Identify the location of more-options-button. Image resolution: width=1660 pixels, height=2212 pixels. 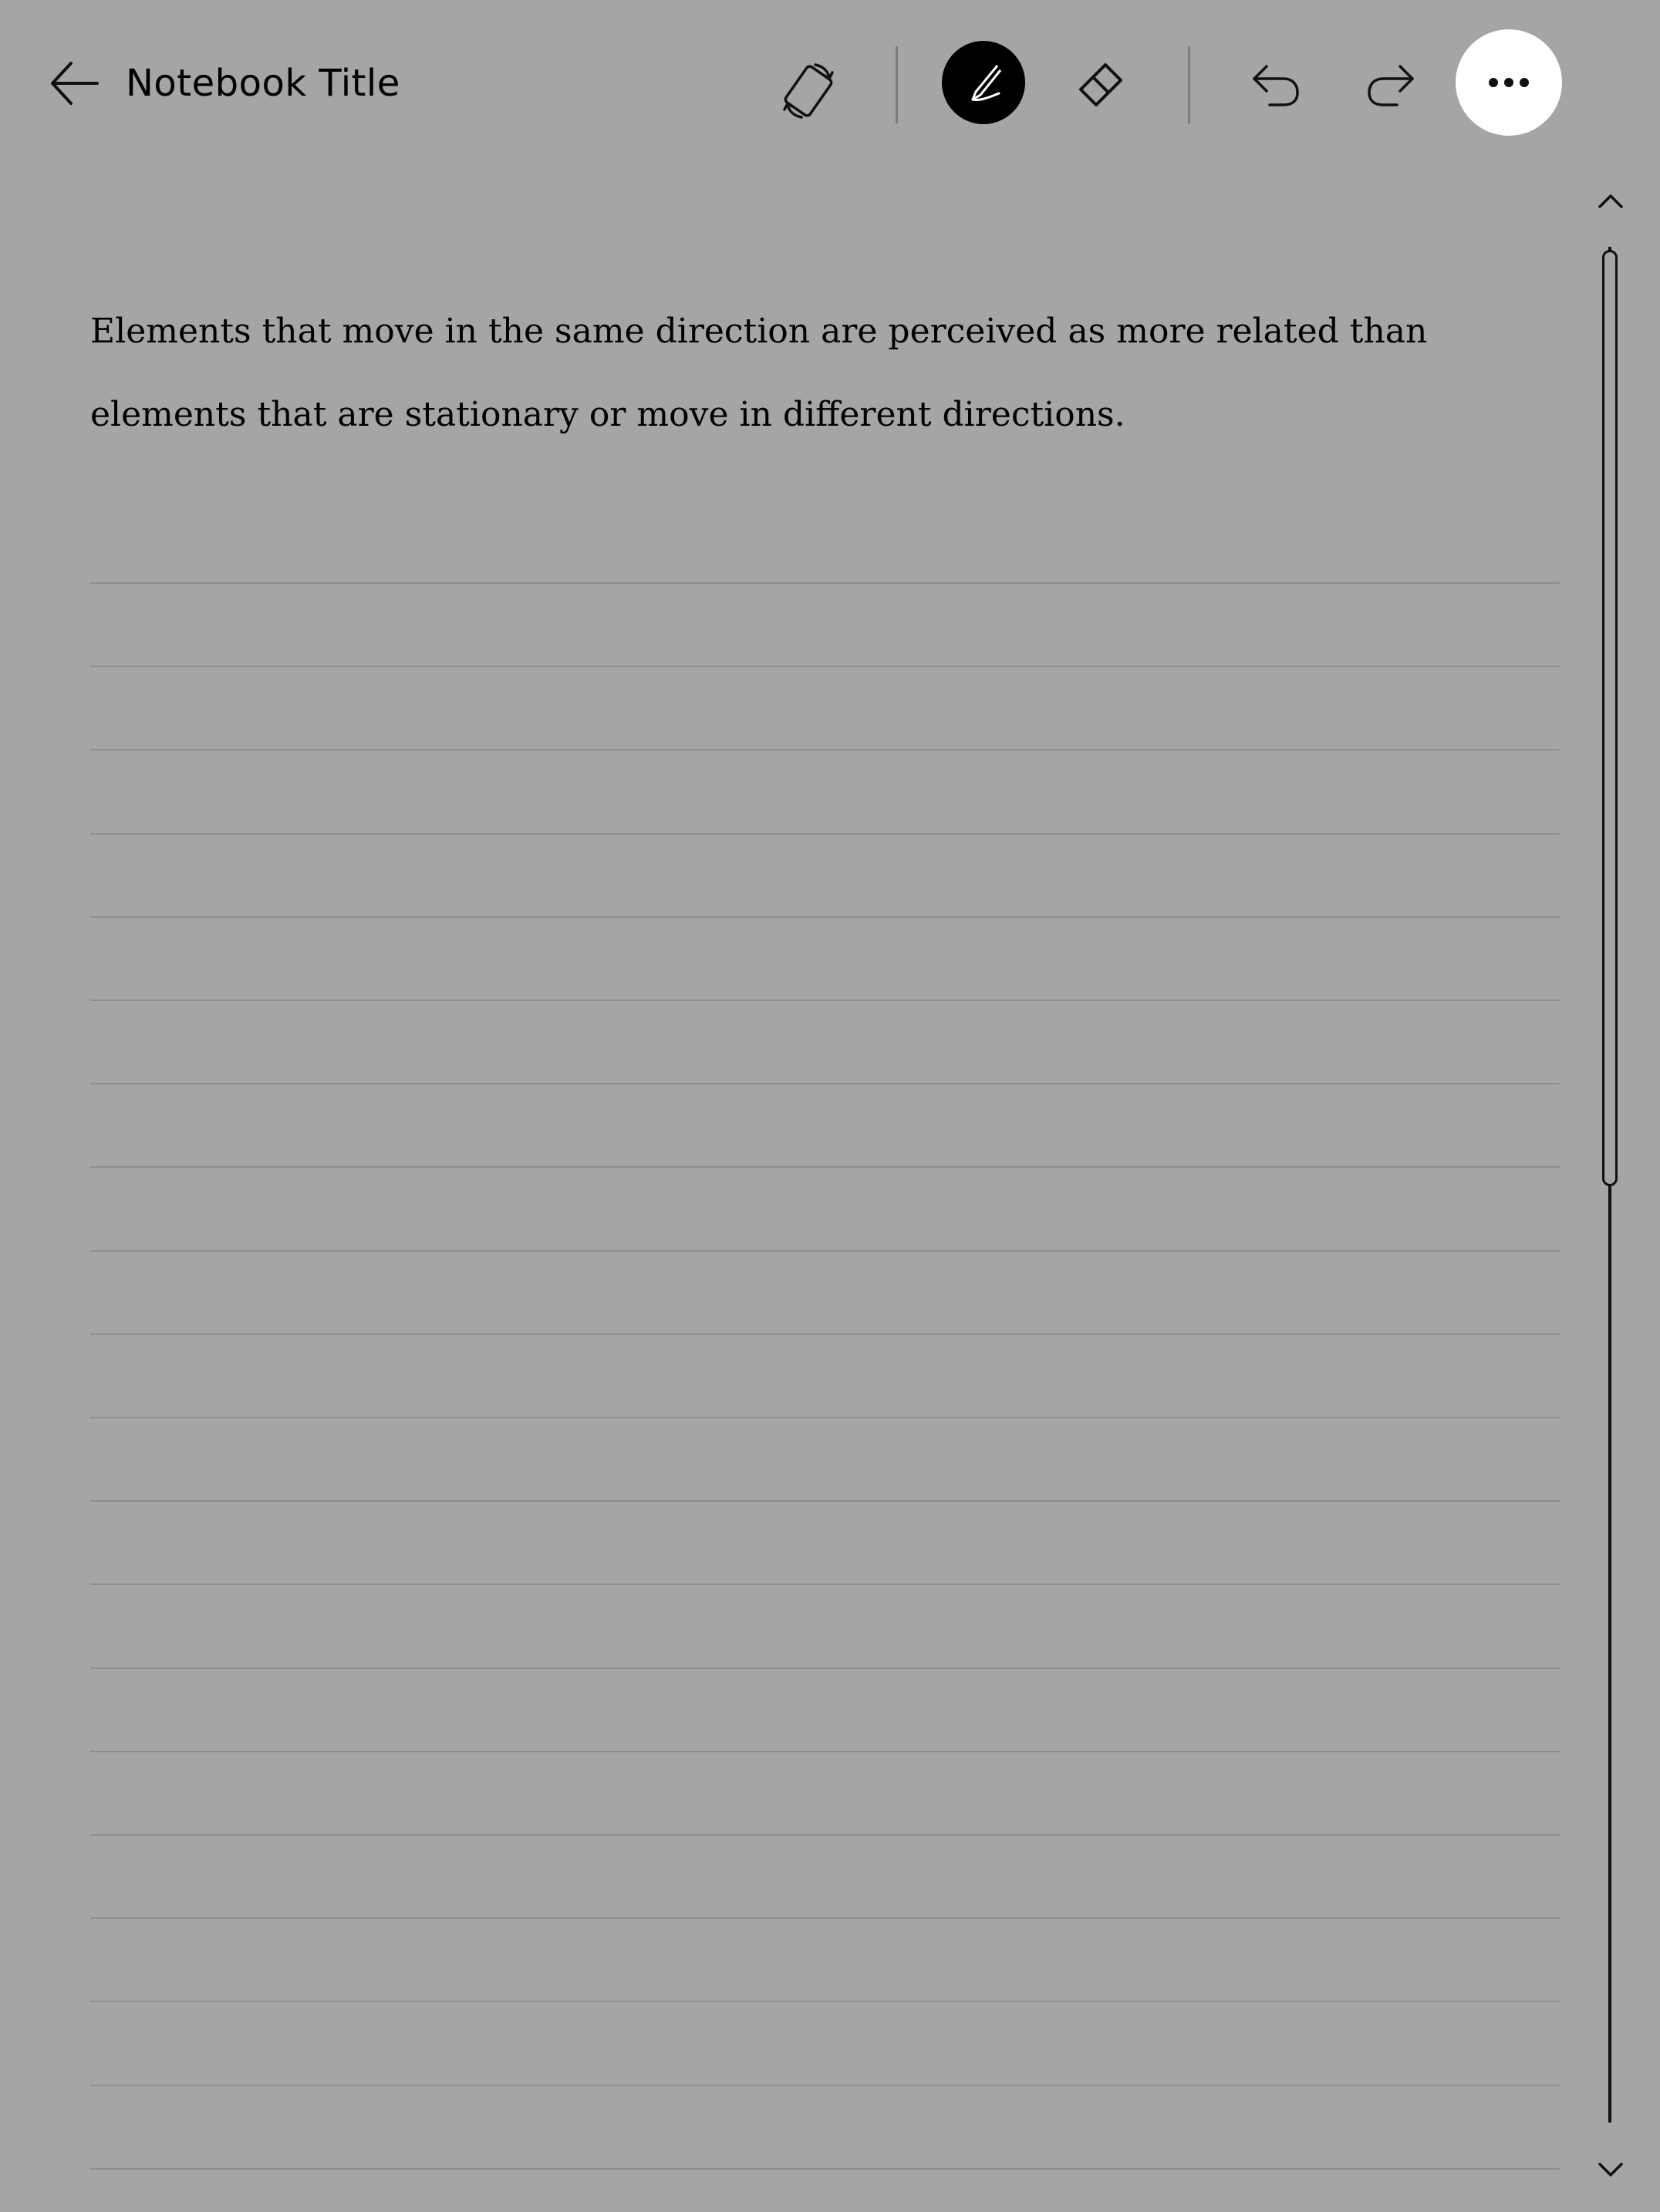
(1509, 82).